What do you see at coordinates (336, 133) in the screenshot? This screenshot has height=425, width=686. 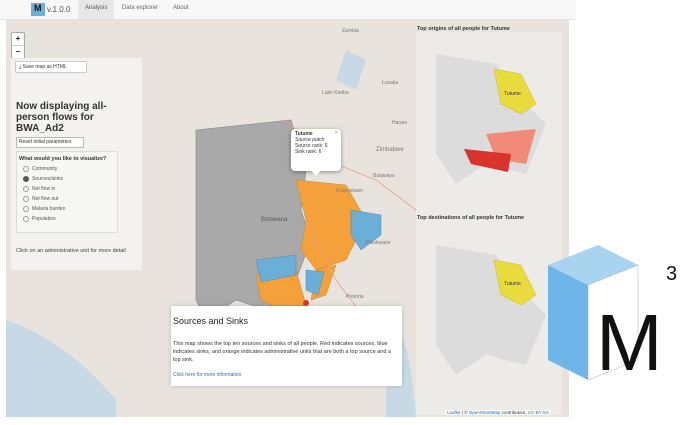 I see `close-icon: ×` at bounding box center [336, 133].